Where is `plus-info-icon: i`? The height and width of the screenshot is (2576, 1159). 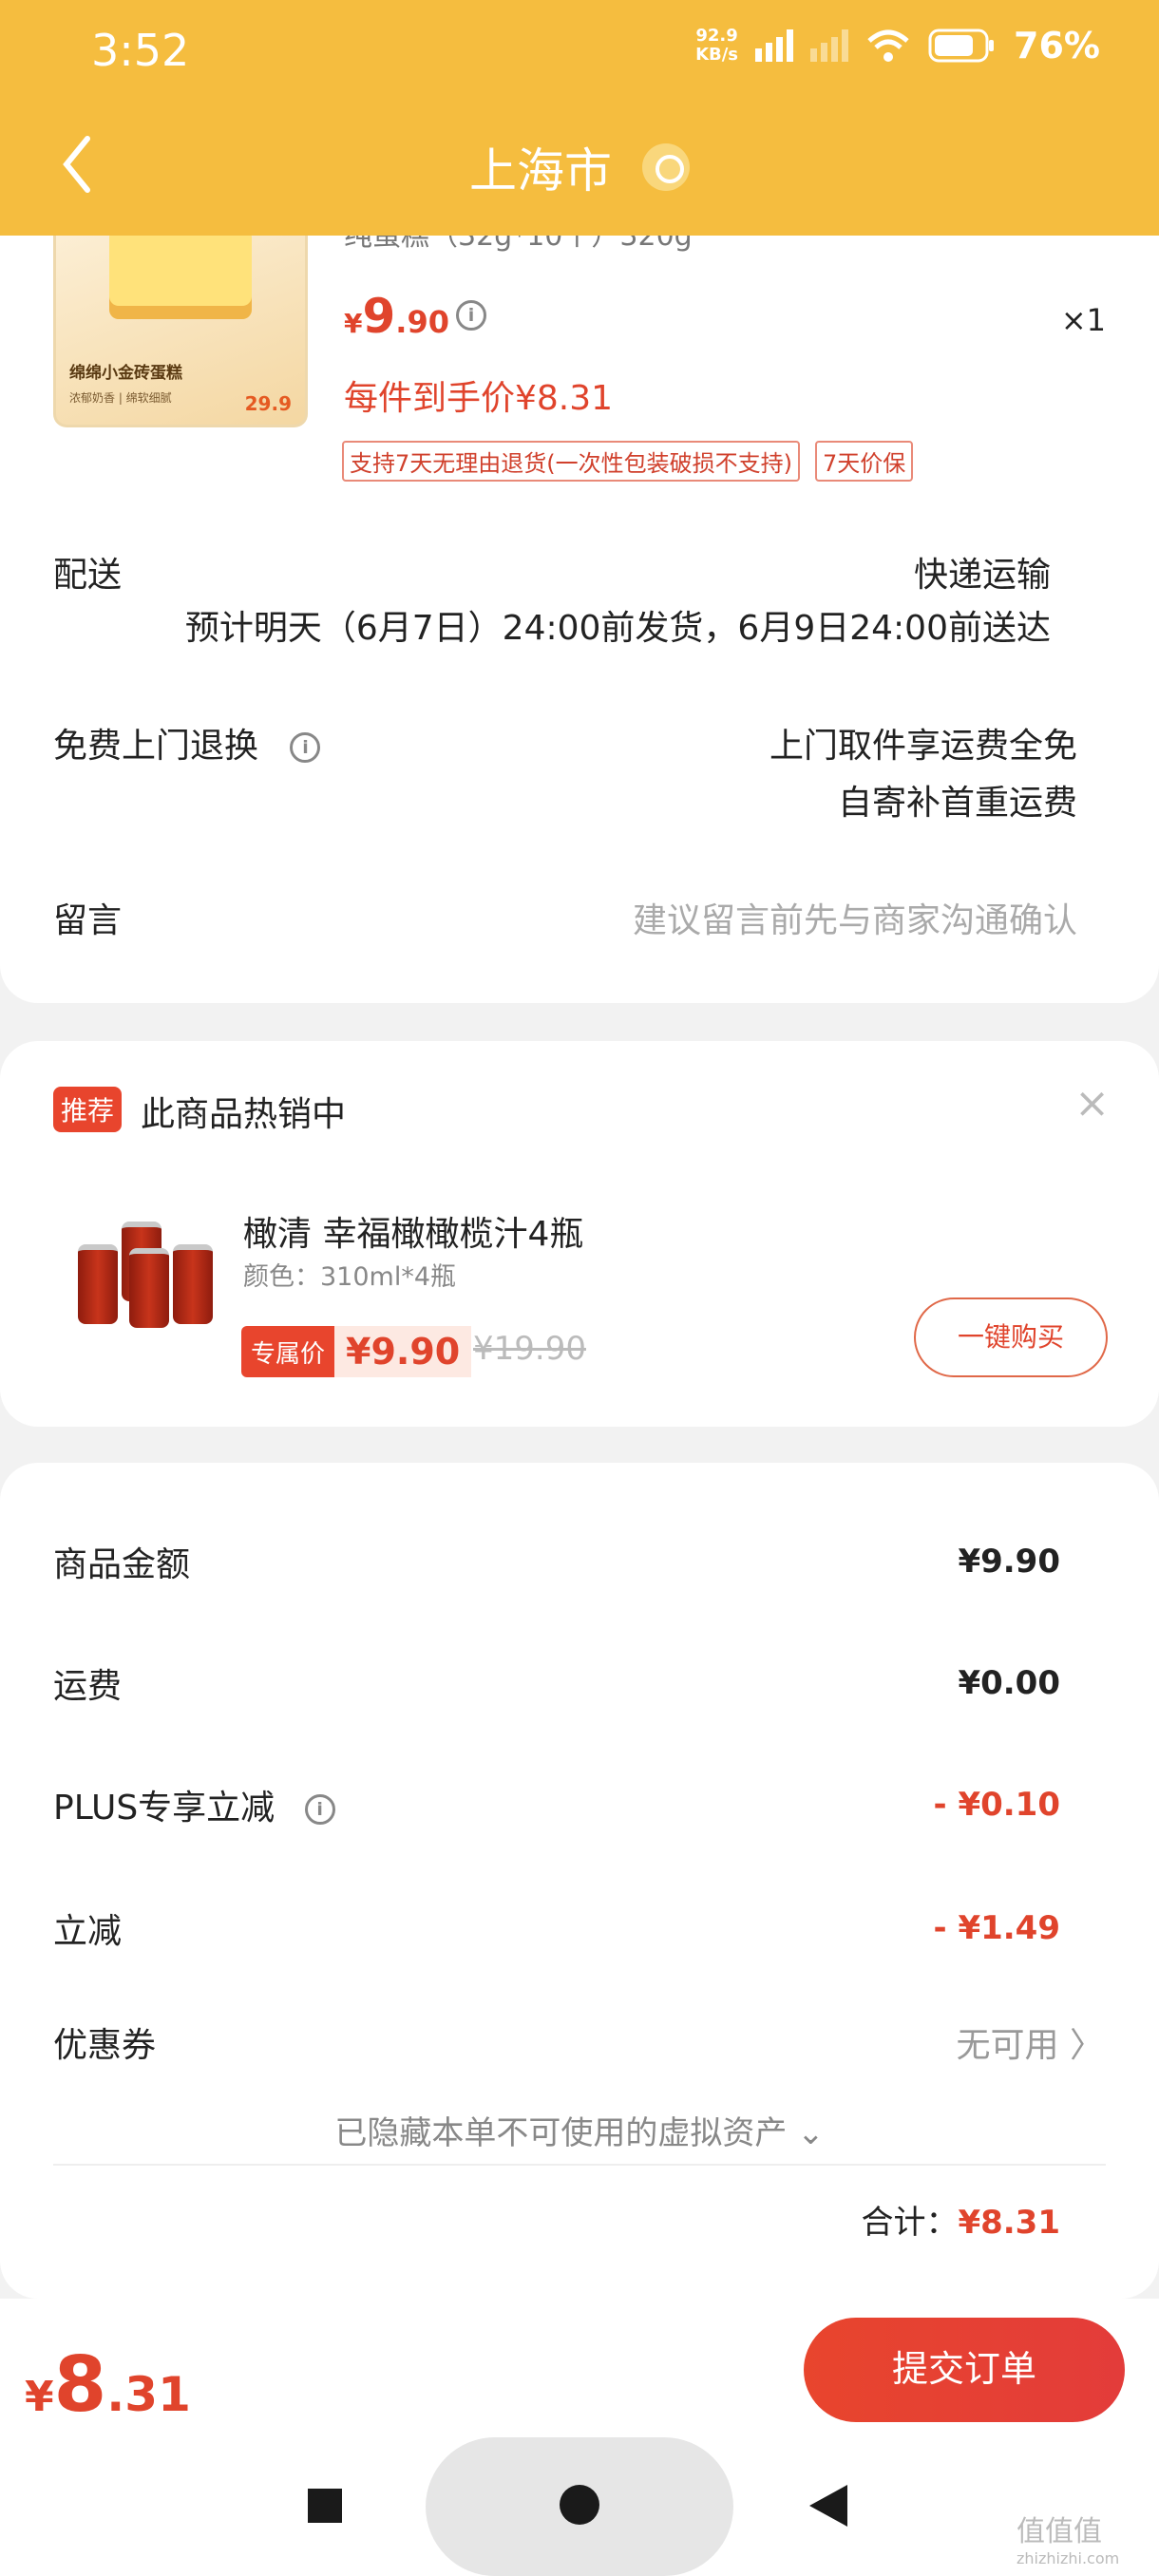
plus-info-icon: i is located at coordinates (319, 1809).